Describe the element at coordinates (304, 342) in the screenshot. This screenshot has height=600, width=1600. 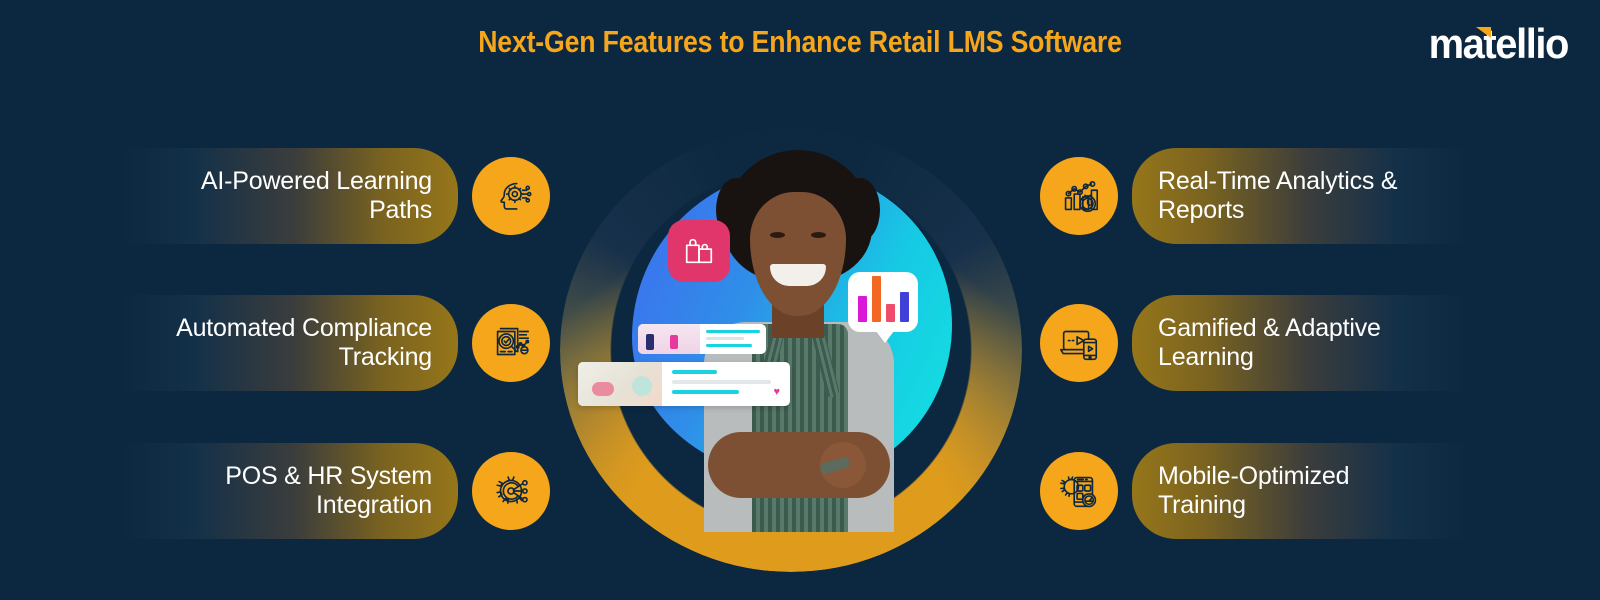
I see `feature-label: Automated Compliance Tracking` at that location.